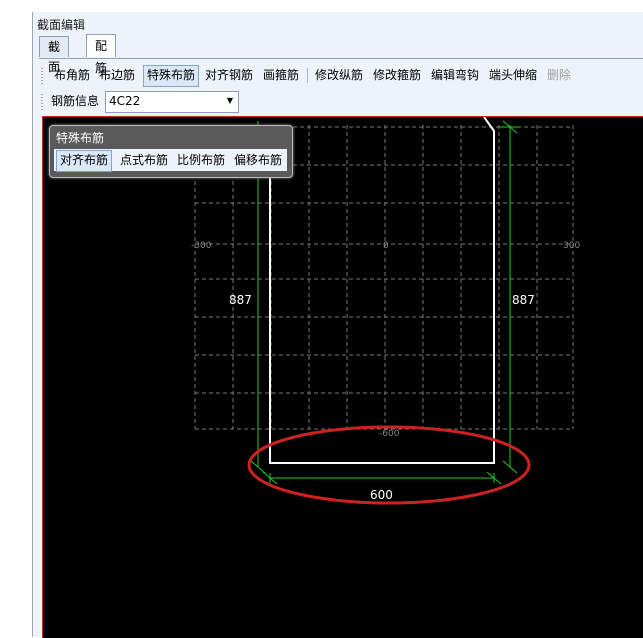 This screenshot has height=638, width=643. I want to click on toolbar-separator, so click(307, 75).